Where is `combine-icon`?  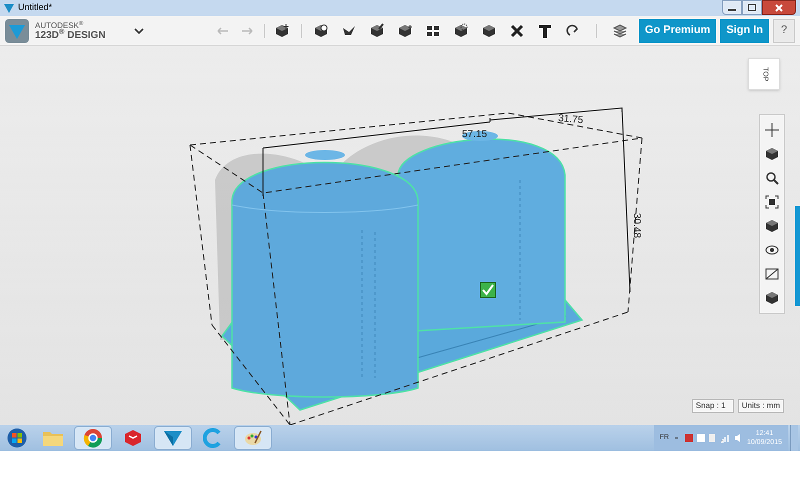
combine-icon is located at coordinates (460, 30).